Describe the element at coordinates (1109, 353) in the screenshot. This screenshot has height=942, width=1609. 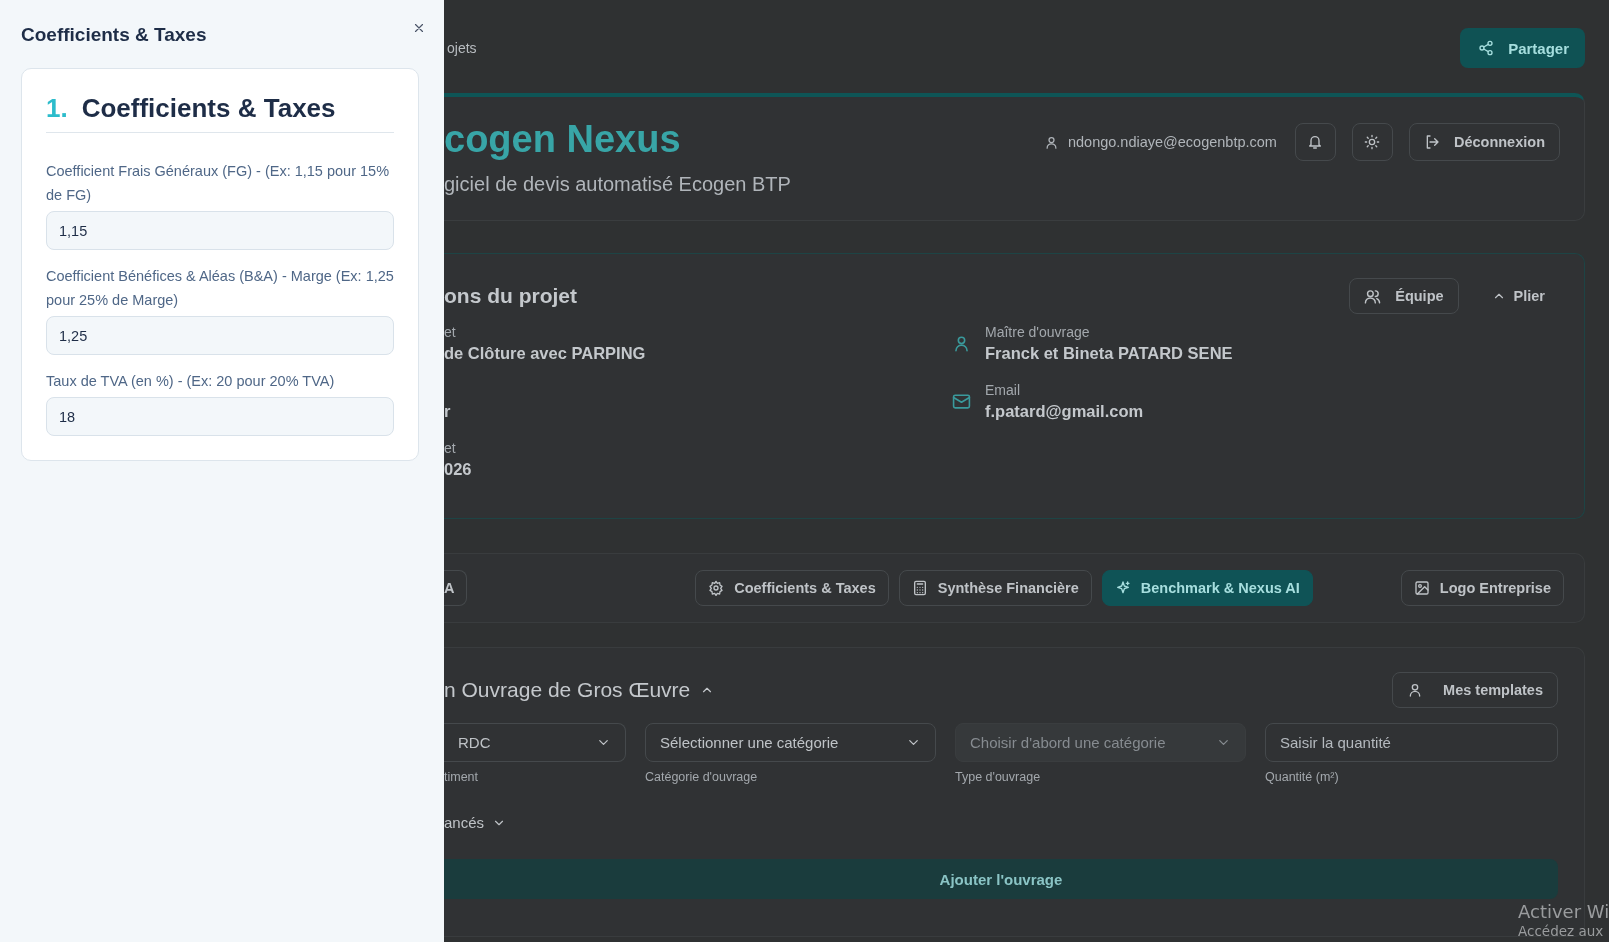
I see `field-value: Franck et Bineta PATARD SENE` at that location.